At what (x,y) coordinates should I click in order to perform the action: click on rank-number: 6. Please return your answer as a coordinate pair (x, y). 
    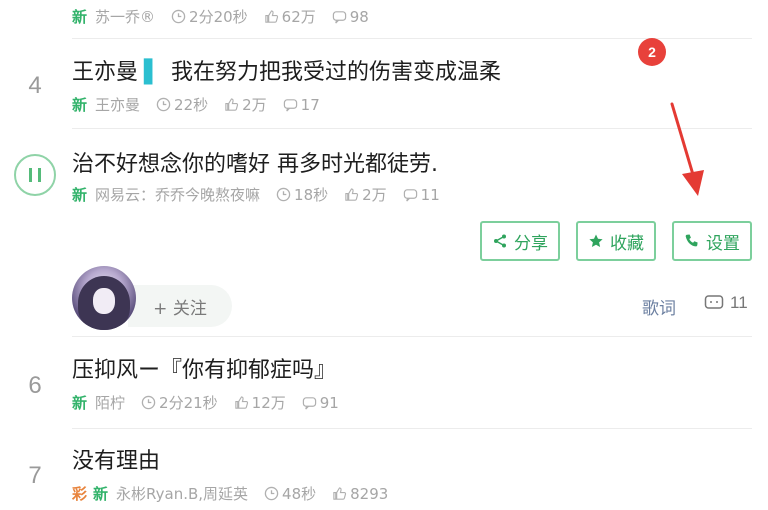
    Looking at the image, I should click on (35, 385).